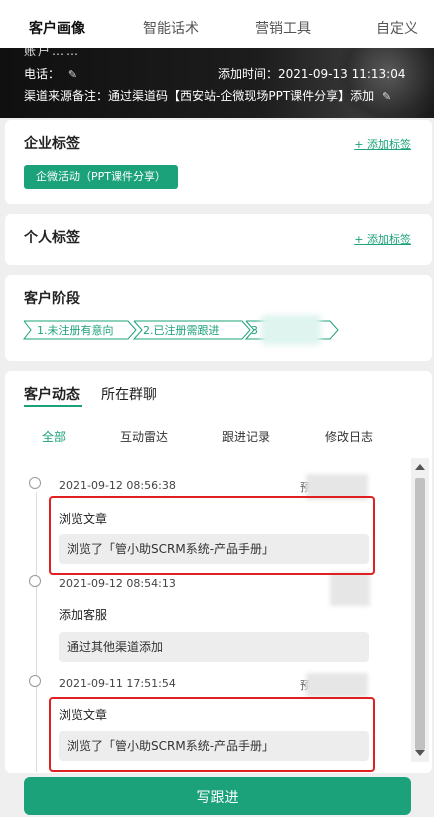 The image size is (434, 817). Describe the element at coordinates (52, 238) in the screenshot. I see `personal-tags-title: 个人标签` at that location.